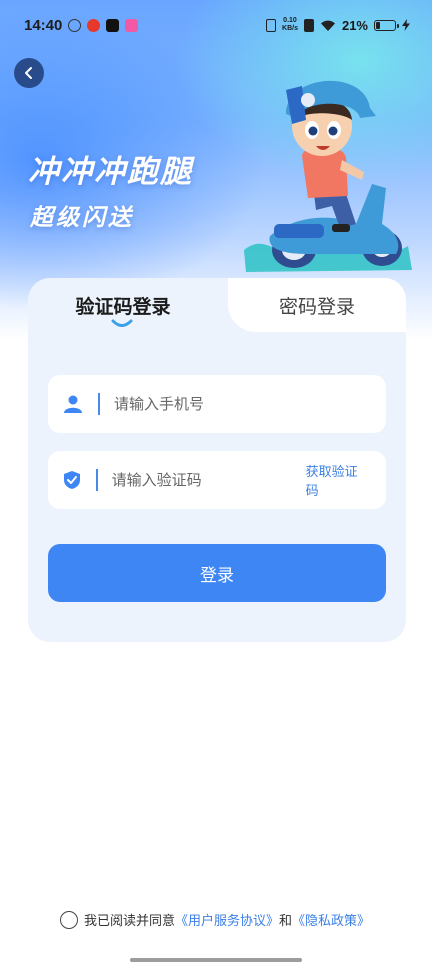 Image resolution: width=432 pixels, height=964 pixels. Describe the element at coordinates (69, 919) in the screenshot. I see `agreement-checkbox` at that location.